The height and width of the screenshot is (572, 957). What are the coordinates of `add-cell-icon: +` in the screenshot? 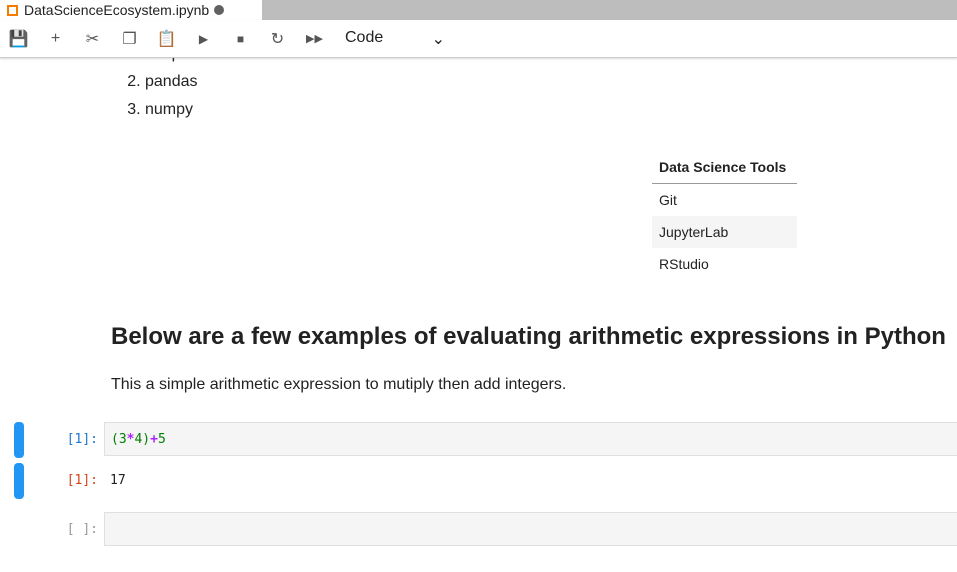 It's located at (55, 39).